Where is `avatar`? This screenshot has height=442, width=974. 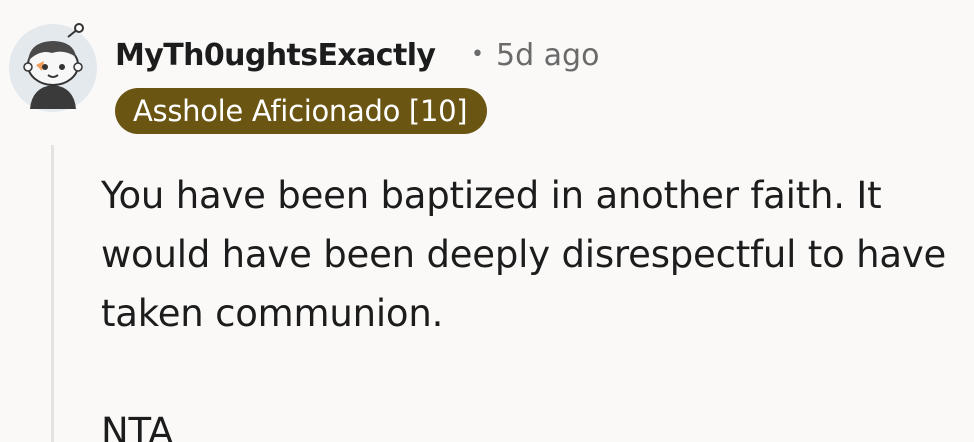
avatar is located at coordinates (53, 68).